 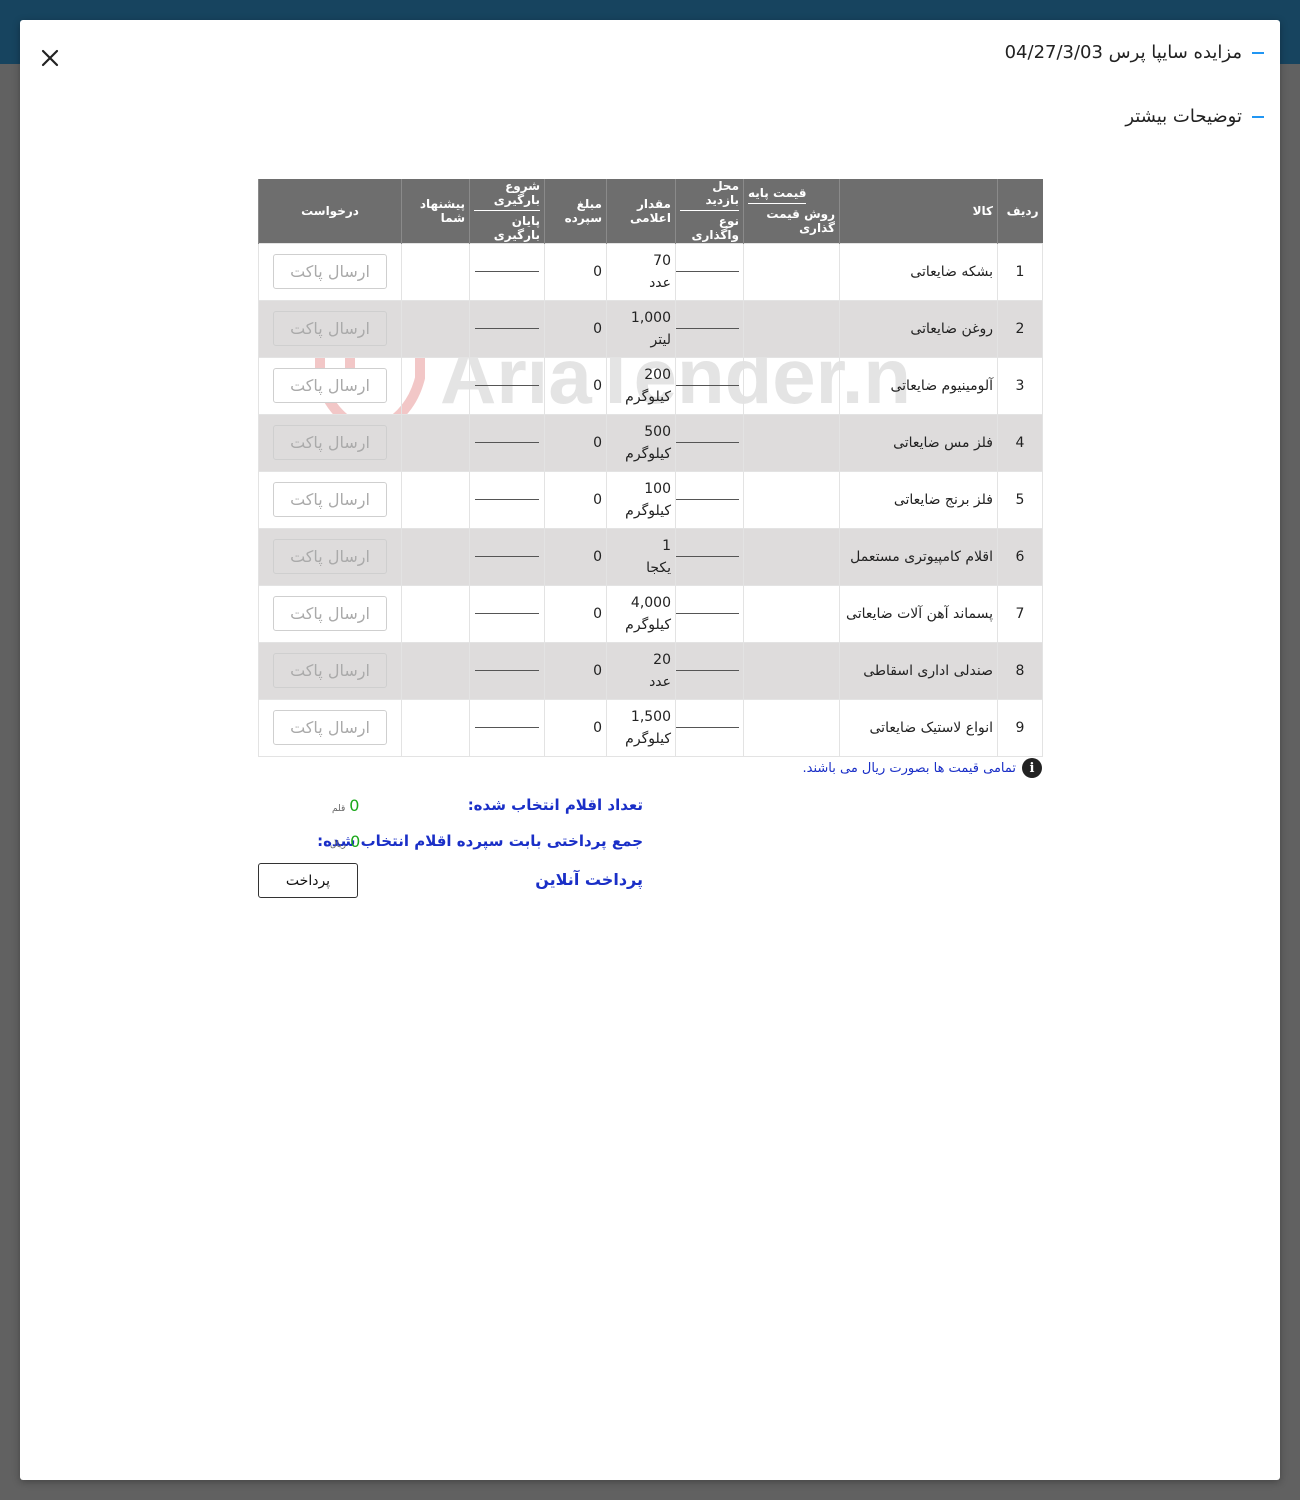 I want to click on selected-count-number: 0, so click(x=354, y=805).